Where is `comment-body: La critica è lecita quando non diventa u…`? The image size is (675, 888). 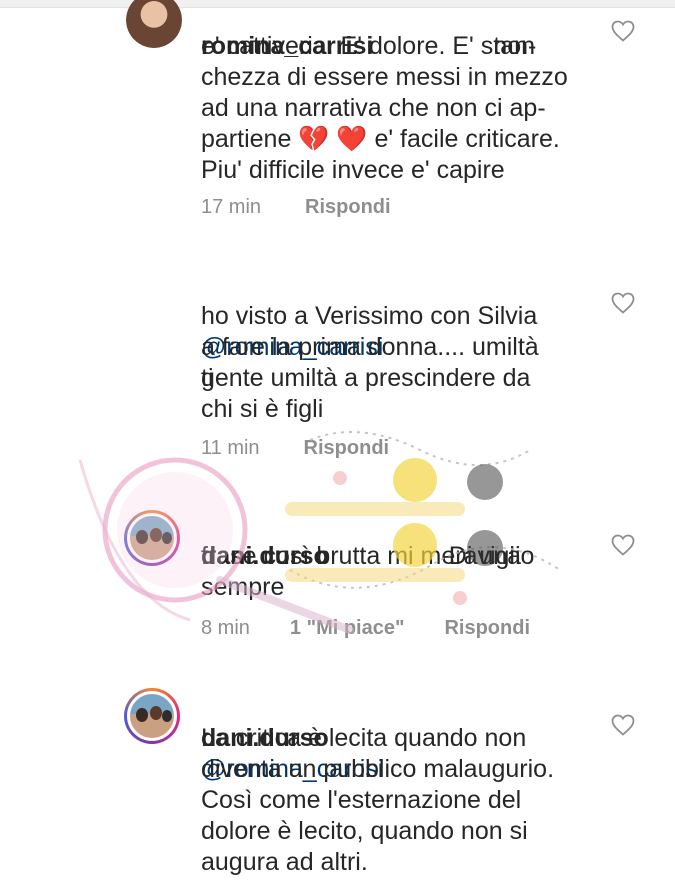 comment-body: La critica è lecita quando non diventa u… is located at coordinates (378, 800).